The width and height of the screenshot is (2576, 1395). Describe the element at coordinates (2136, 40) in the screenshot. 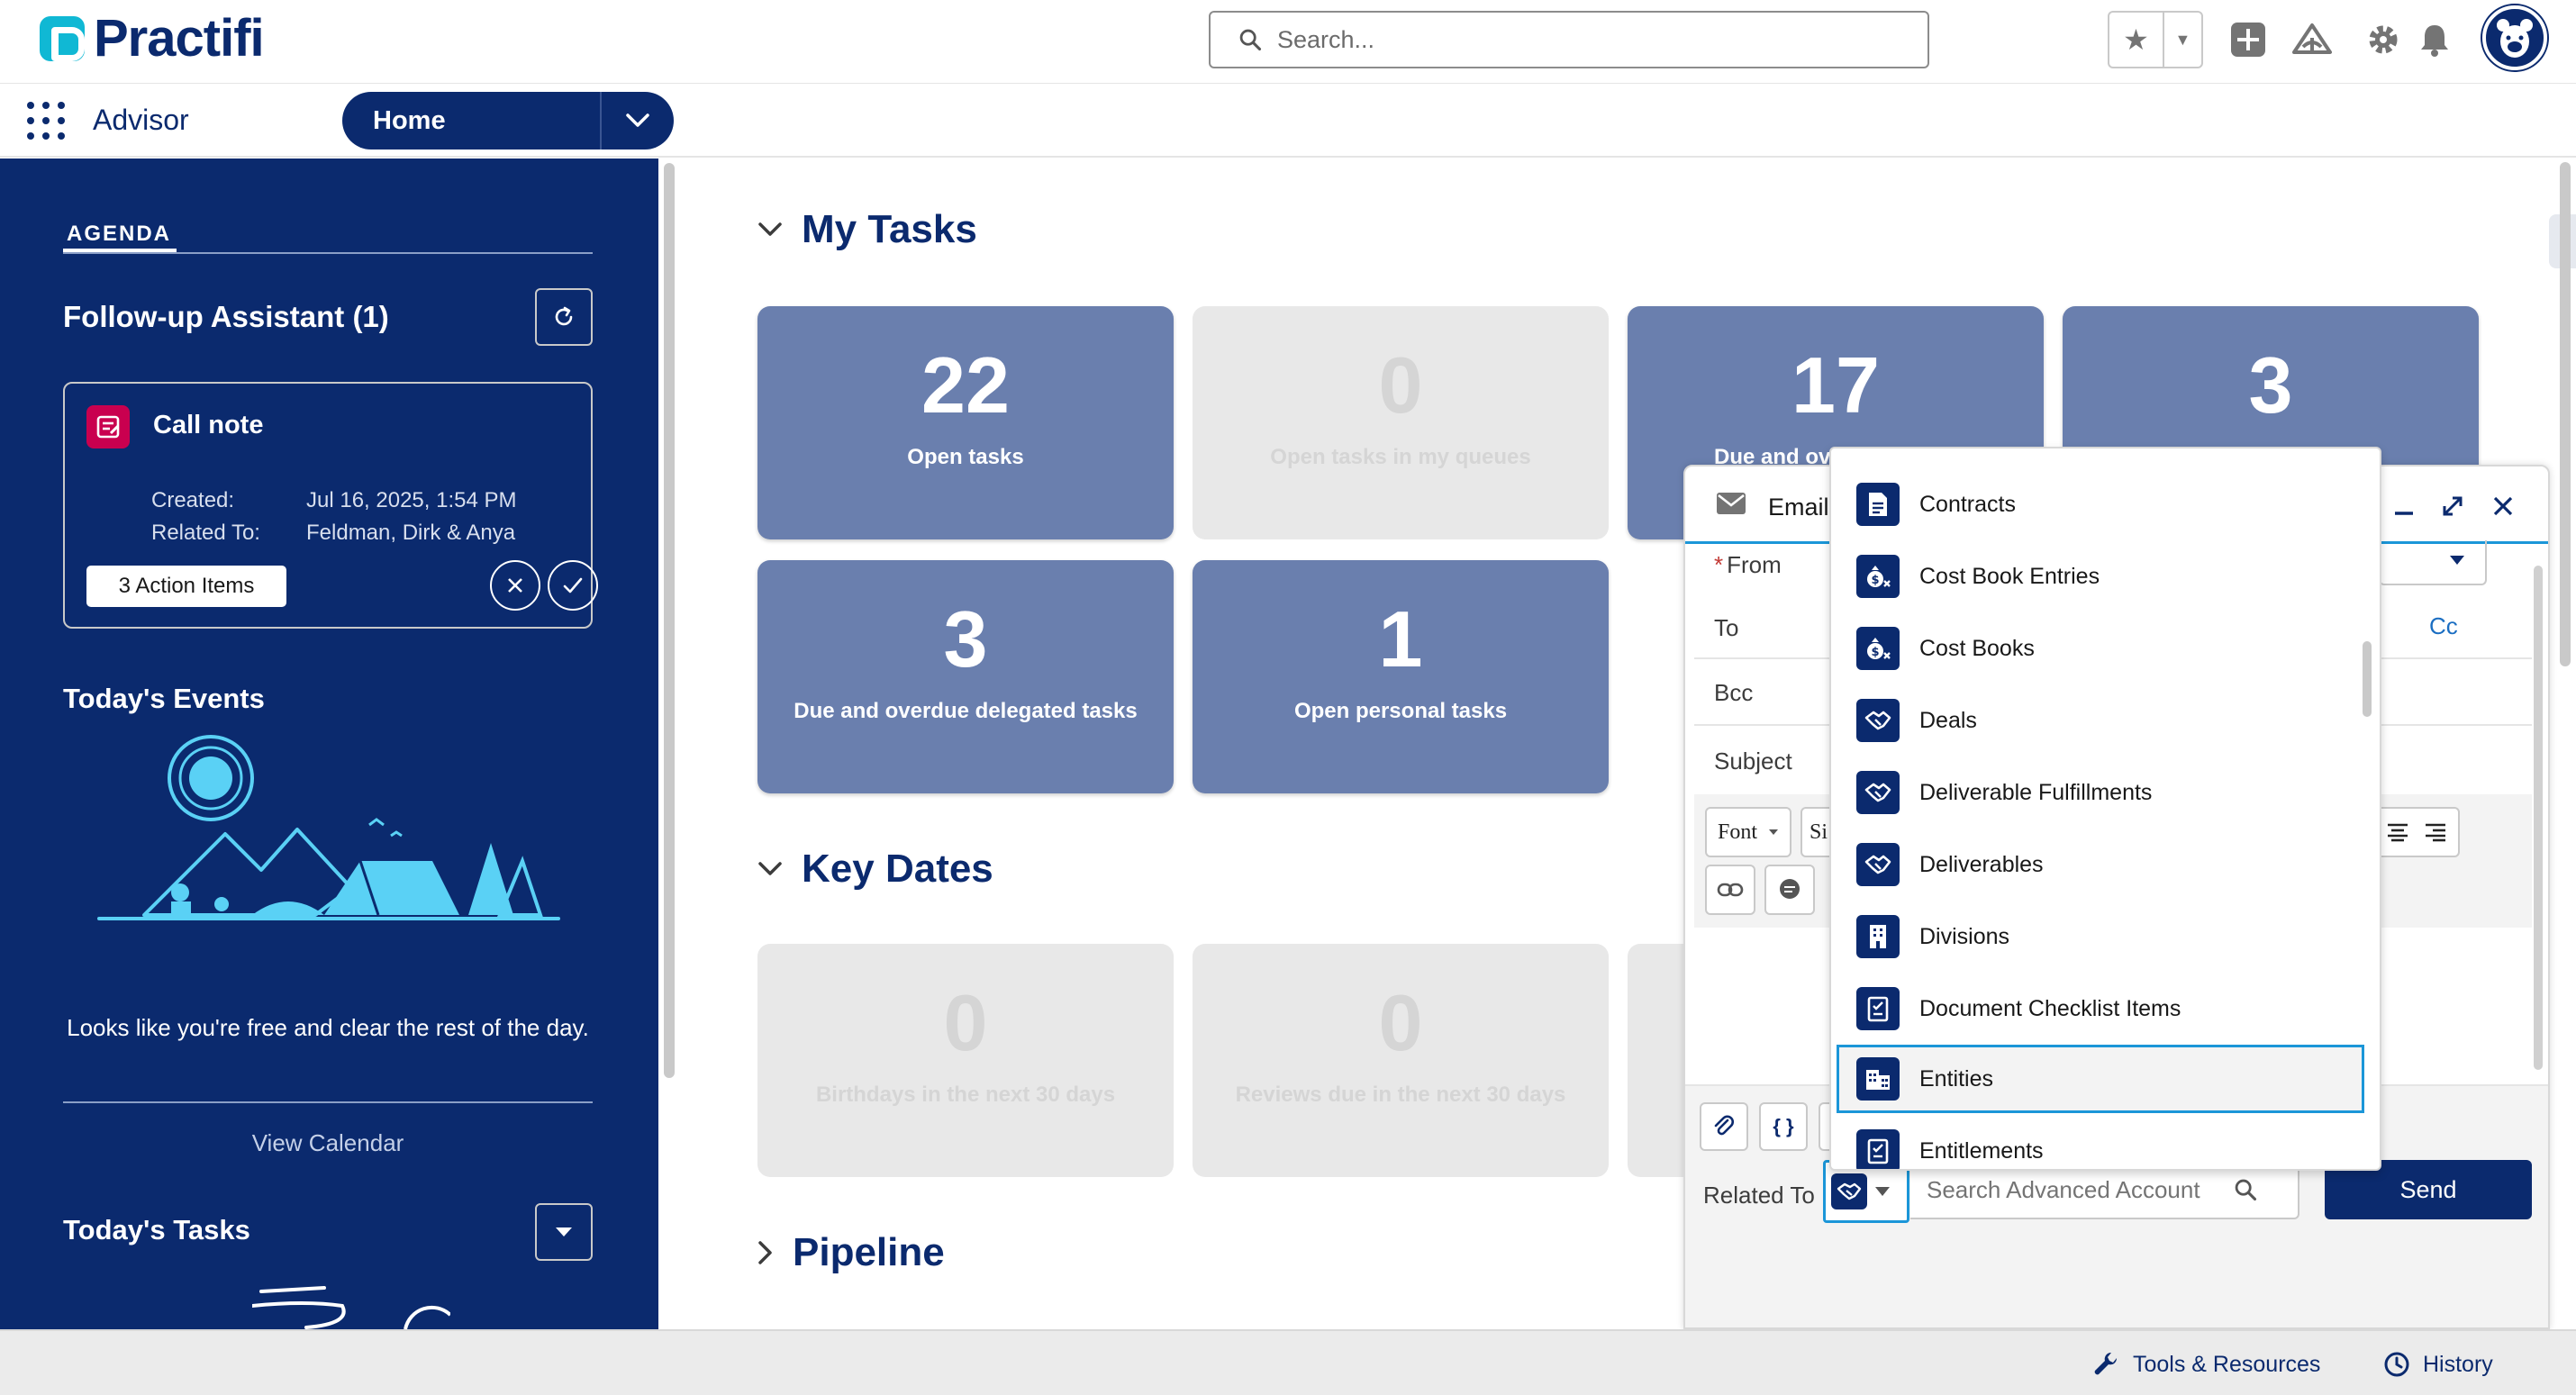

I see `star-icon: ★` at that location.